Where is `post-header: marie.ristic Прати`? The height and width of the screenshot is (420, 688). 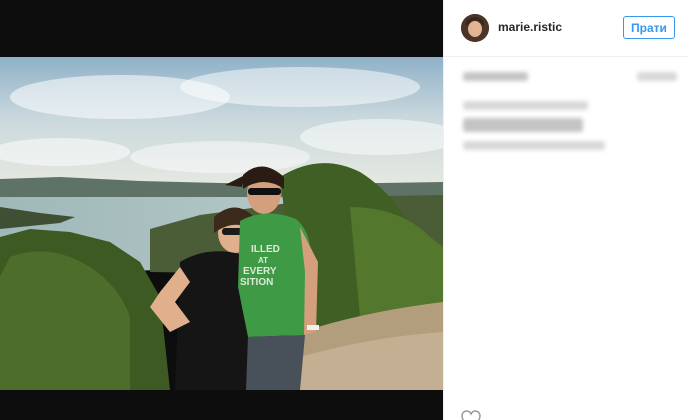 post-header: marie.ristic Прати is located at coordinates (566, 28).